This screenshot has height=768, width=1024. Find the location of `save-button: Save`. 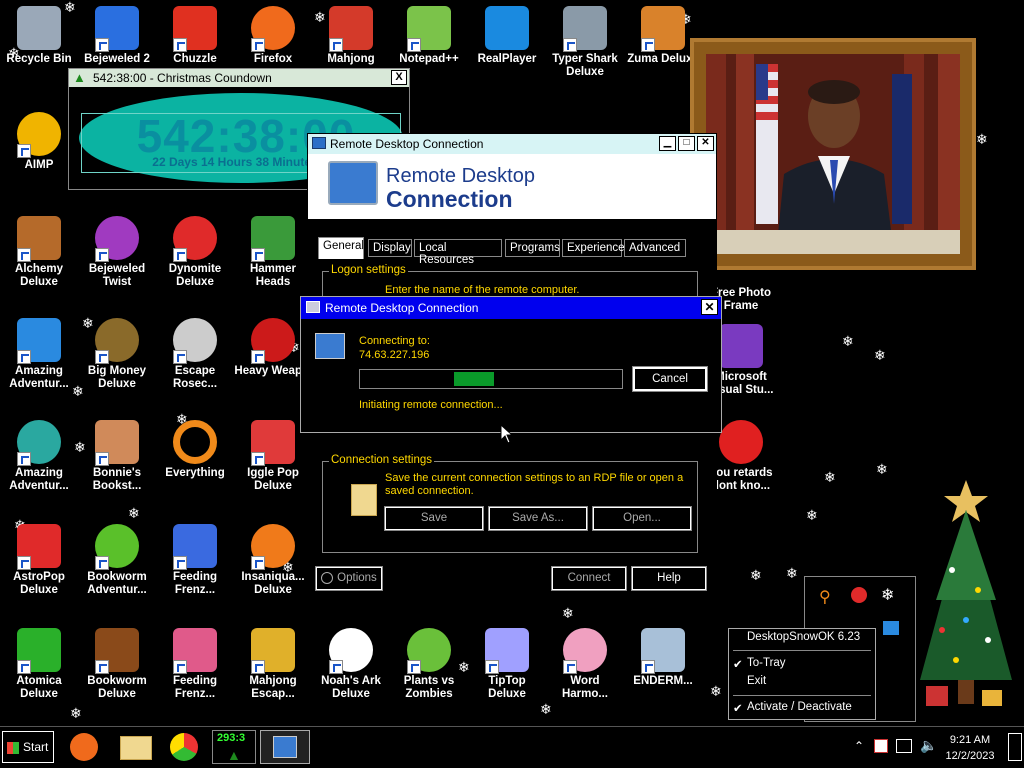

save-button: Save is located at coordinates (434, 518).